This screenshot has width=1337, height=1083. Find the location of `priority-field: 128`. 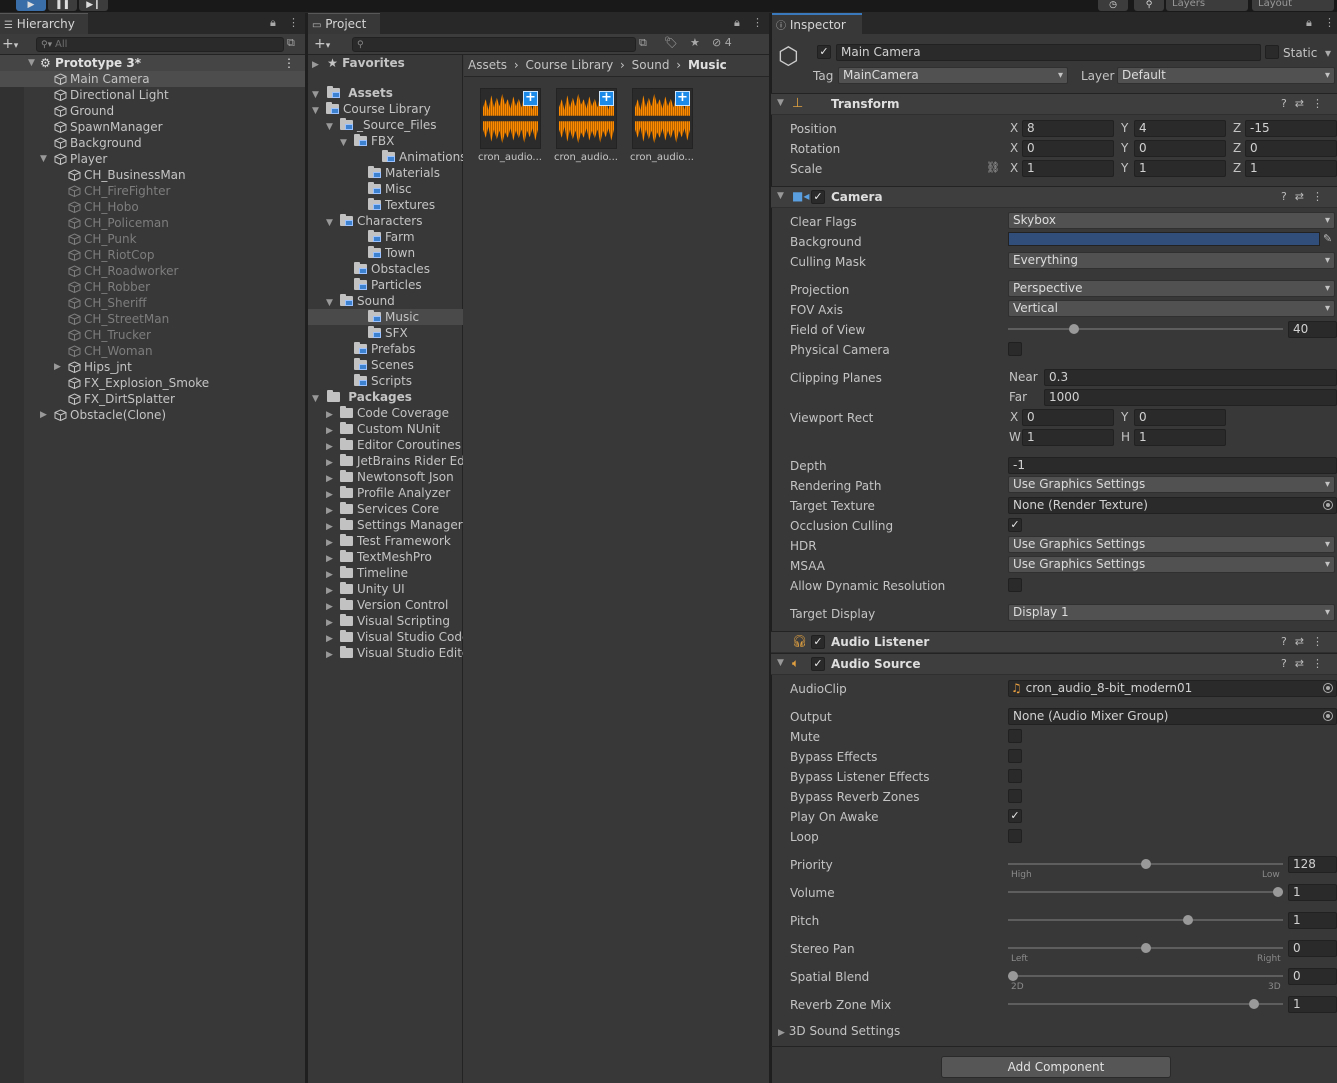

priority-field: 128 is located at coordinates (1312, 864).